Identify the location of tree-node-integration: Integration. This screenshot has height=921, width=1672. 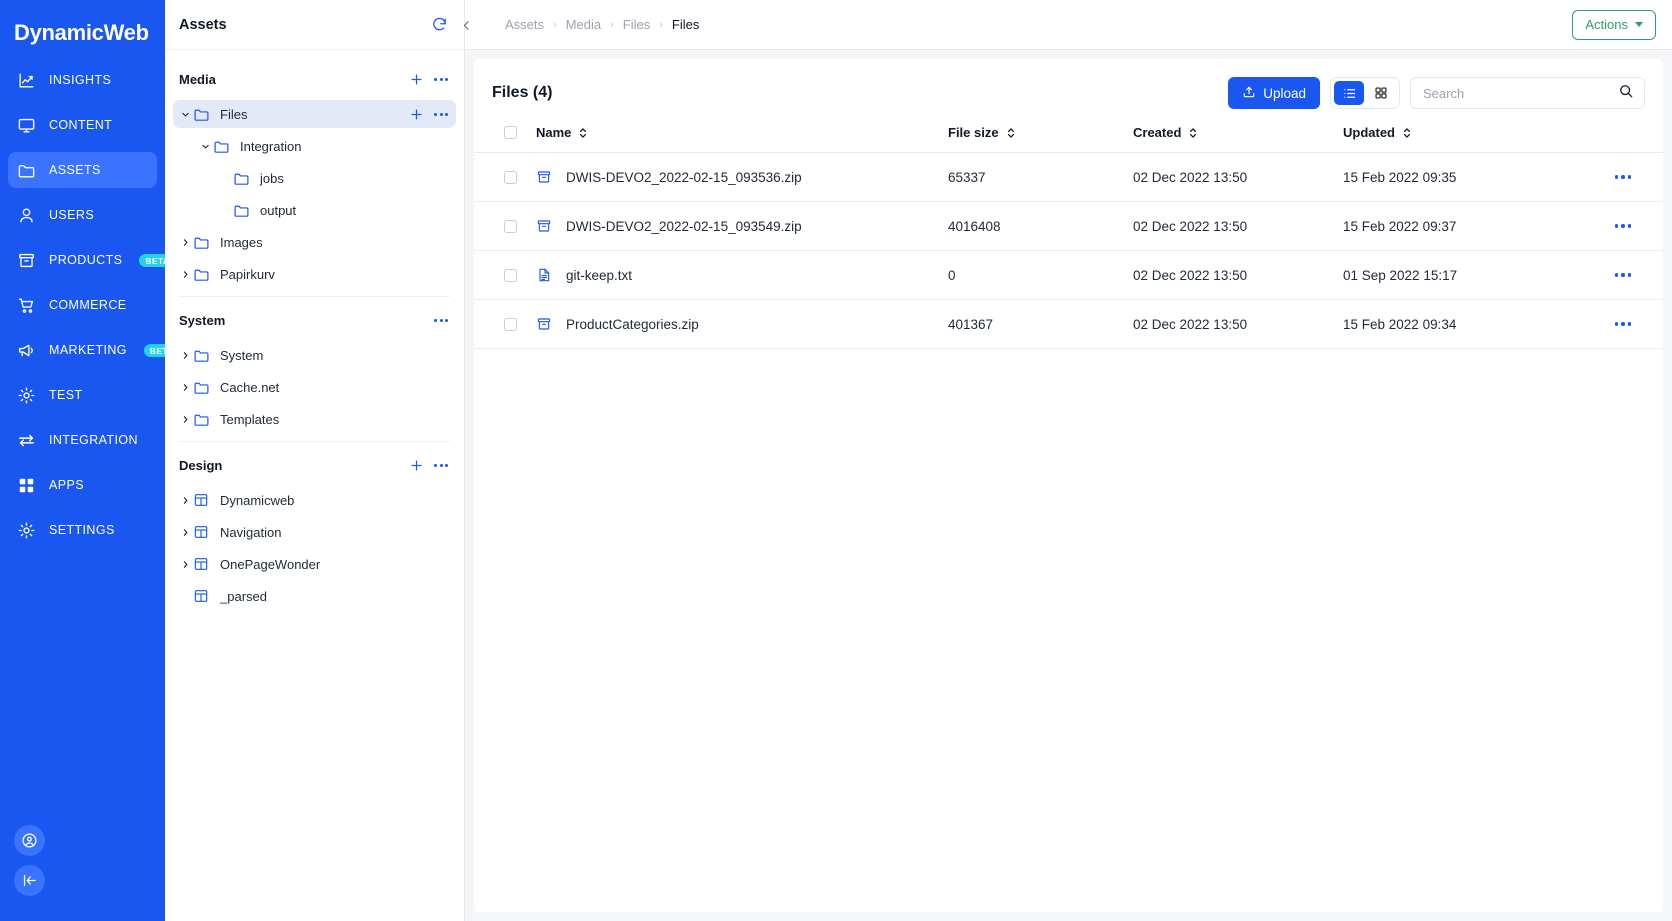
(314, 146).